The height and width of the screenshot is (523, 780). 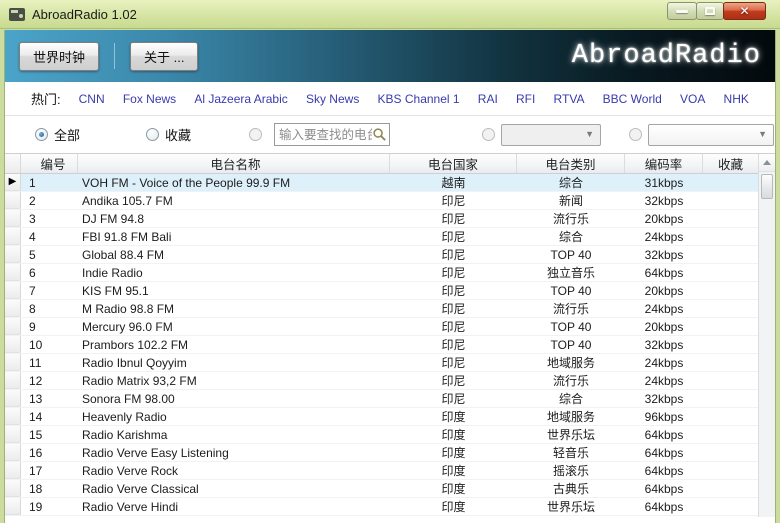 I want to click on filter-category-radio, so click(x=636, y=134).